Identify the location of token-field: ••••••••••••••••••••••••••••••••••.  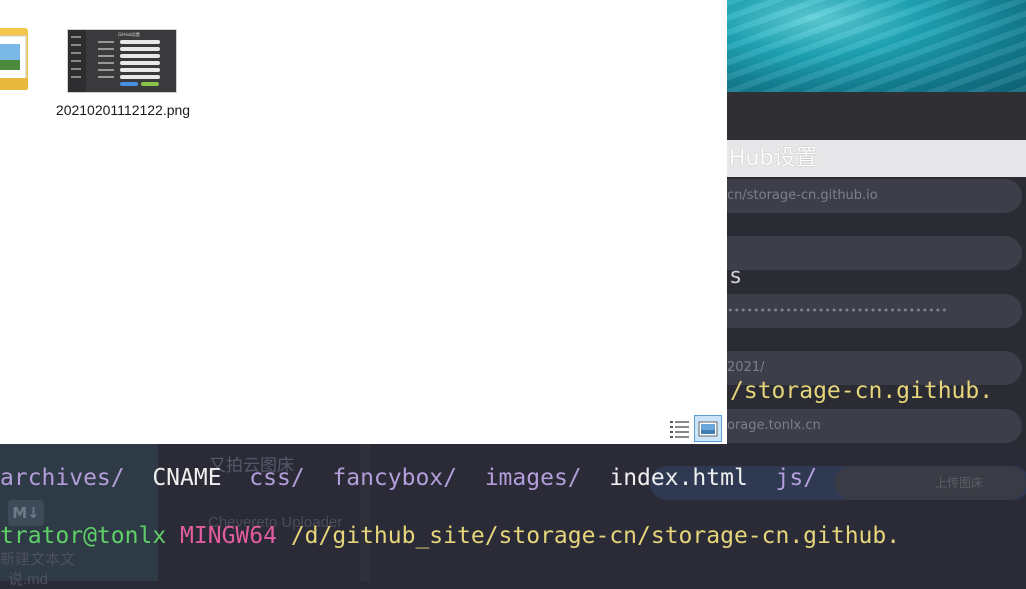
(861, 311).